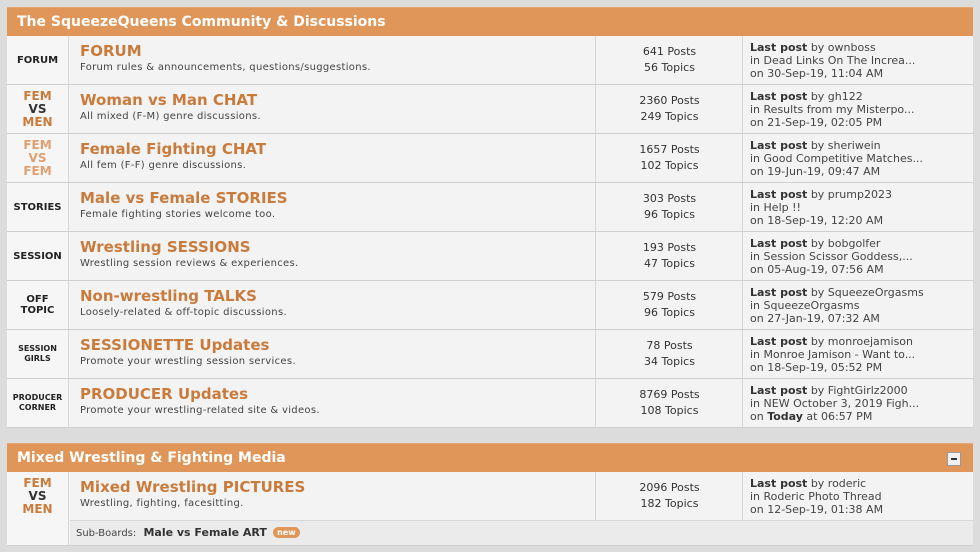 Image resolution: width=980 pixels, height=552 pixels. What do you see at coordinates (669, 100) in the screenshot?
I see `post-count: 2360 Posts` at bounding box center [669, 100].